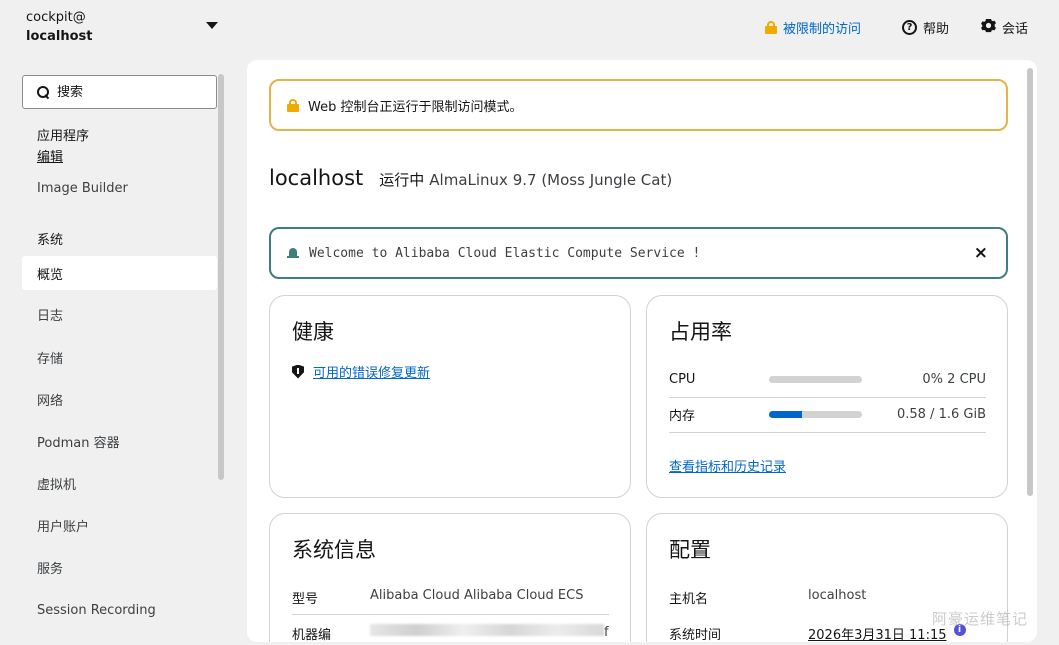  I want to click on help-menu-button: ? 帮助, so click(925, 27).